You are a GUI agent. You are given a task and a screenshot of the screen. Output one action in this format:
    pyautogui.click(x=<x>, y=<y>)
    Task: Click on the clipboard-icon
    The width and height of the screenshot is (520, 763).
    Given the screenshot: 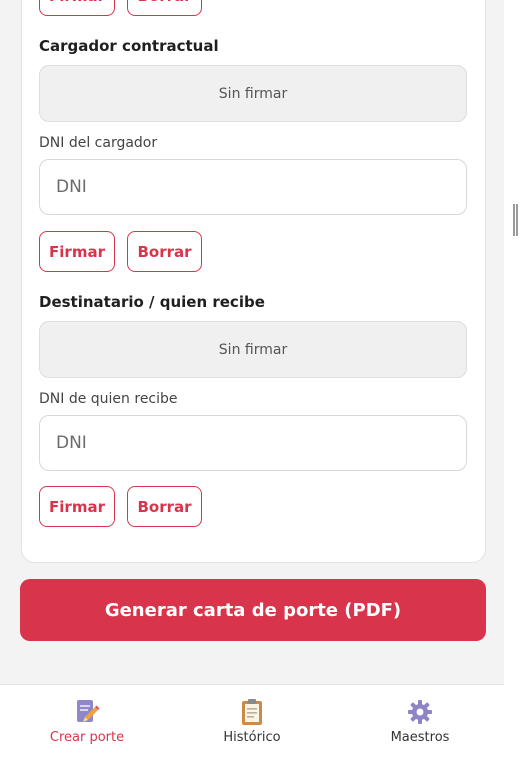 What is the action you would take?
    pyautogui.click(x=252, y=712)
    